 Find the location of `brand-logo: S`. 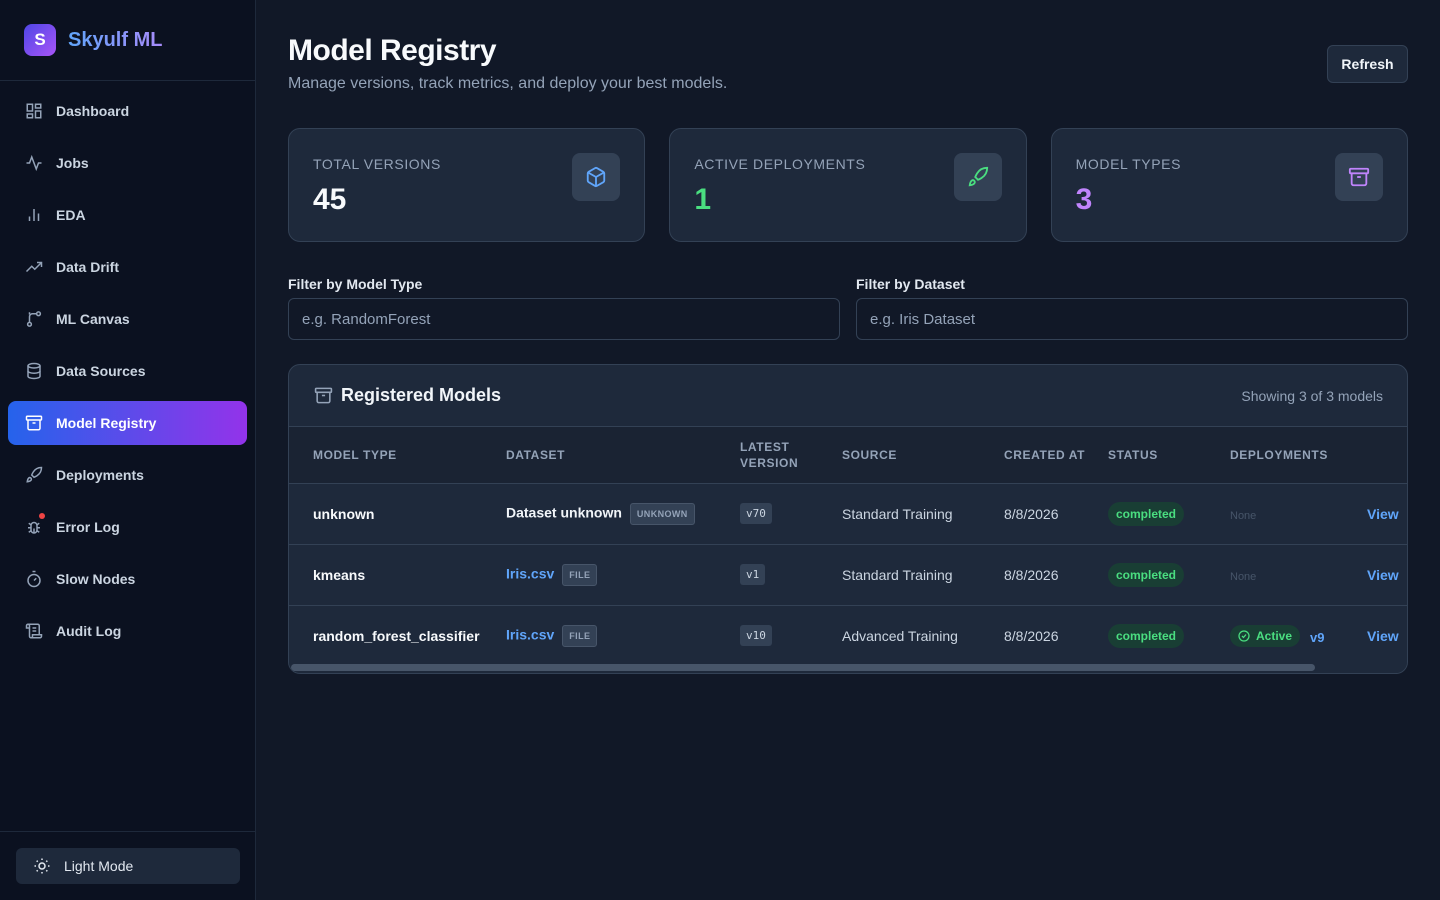

brand-logo: S is located at coordinates (40, 40).